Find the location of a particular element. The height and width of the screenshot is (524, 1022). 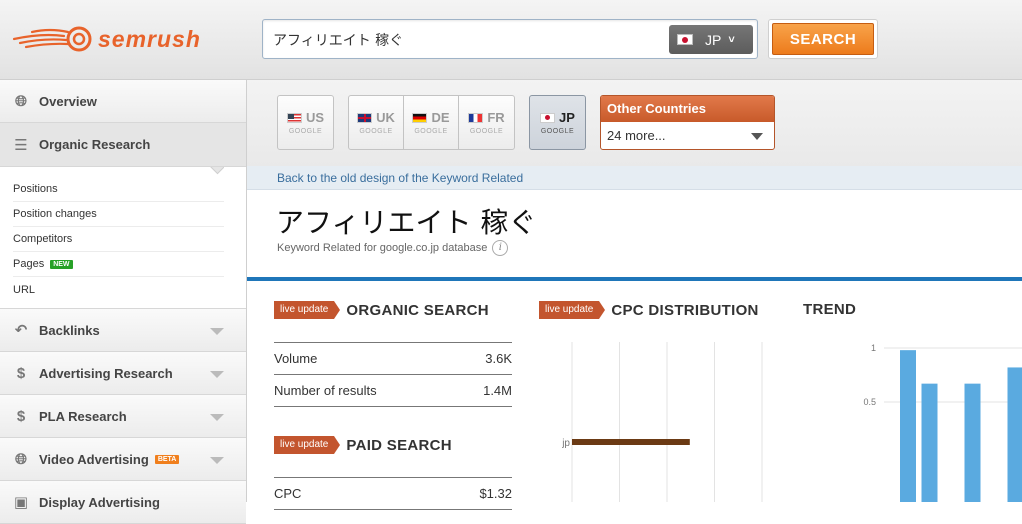

db-button-de: DE GOOGLE is located at coordinates (431, 122).